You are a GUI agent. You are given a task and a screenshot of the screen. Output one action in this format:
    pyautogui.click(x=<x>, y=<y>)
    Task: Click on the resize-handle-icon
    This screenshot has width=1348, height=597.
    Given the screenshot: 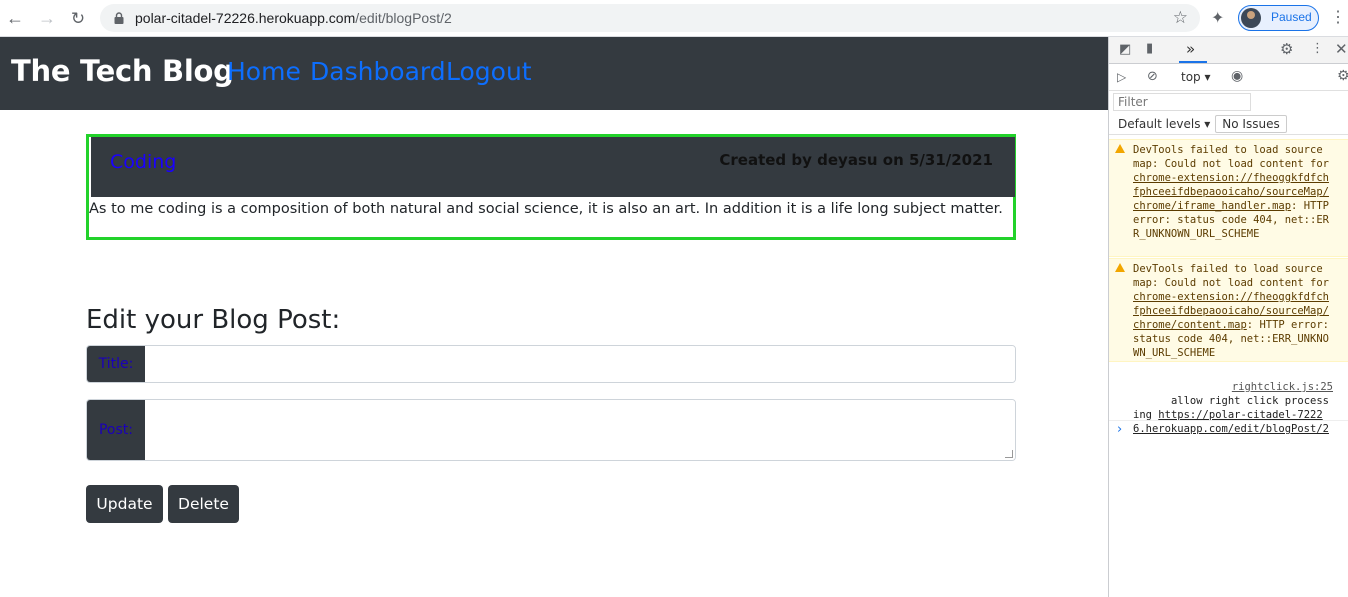 What is the action you would take?
    pyautogui.click(x=1009, y=454)
    